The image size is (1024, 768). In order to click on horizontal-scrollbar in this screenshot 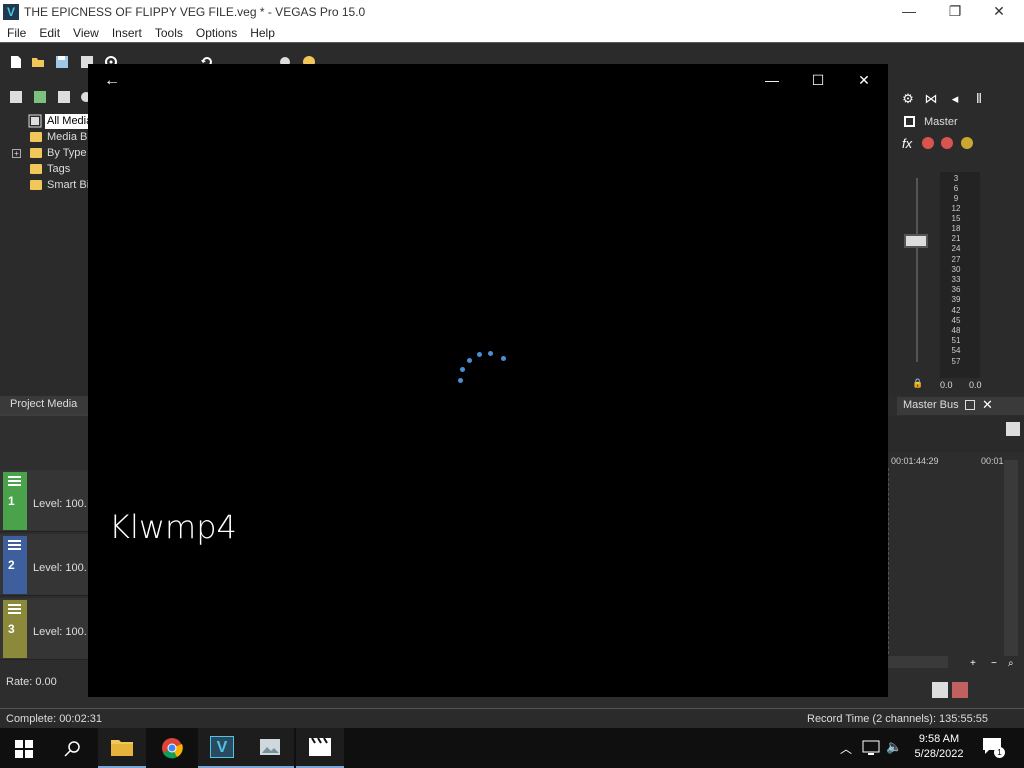, I will do `click(918, 662)`.